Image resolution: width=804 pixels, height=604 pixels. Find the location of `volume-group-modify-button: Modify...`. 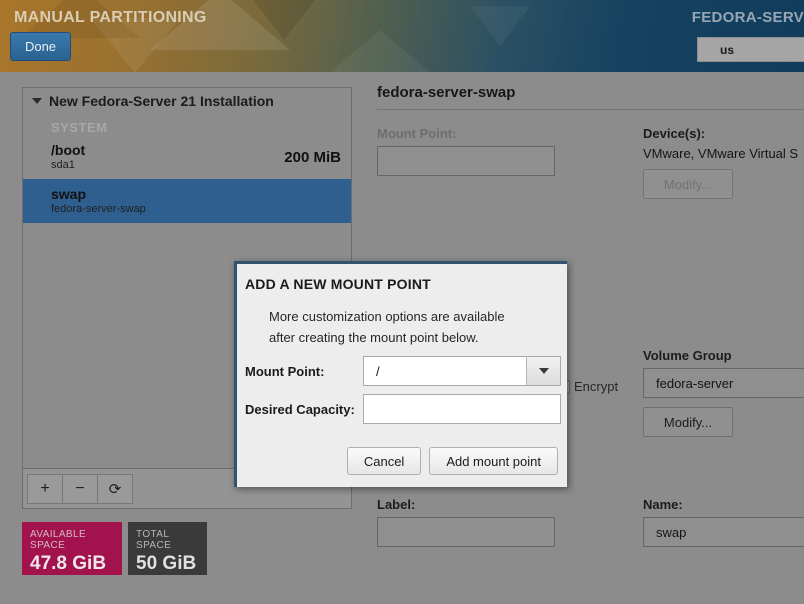

volume-group-modify-button: Modify... is located at coordinates (688, 422).